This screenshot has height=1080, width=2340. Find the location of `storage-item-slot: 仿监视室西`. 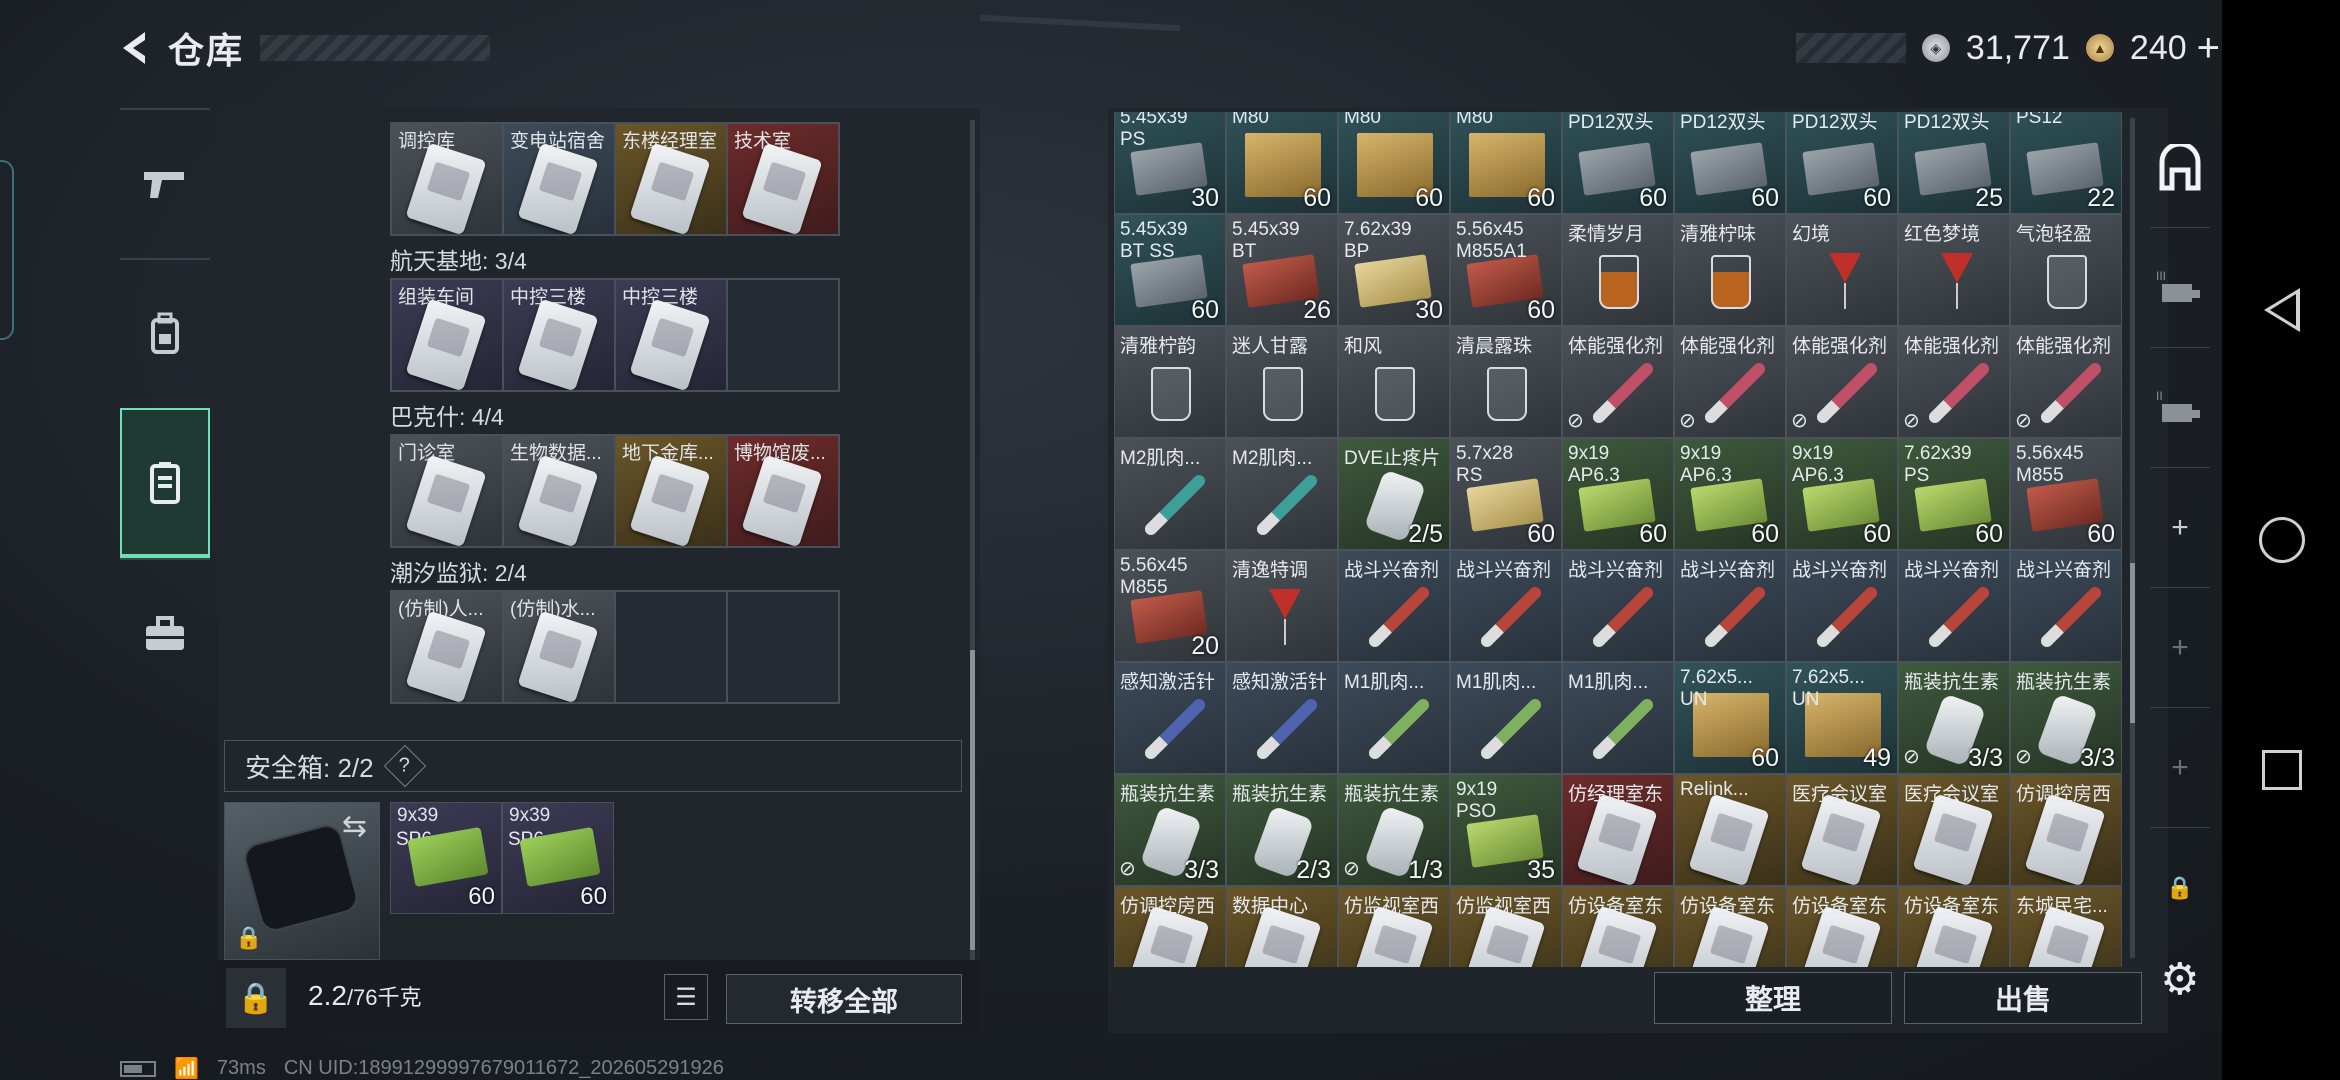

storage-item-slot: 仿监视室西 is located at coordinates (1506, 926).